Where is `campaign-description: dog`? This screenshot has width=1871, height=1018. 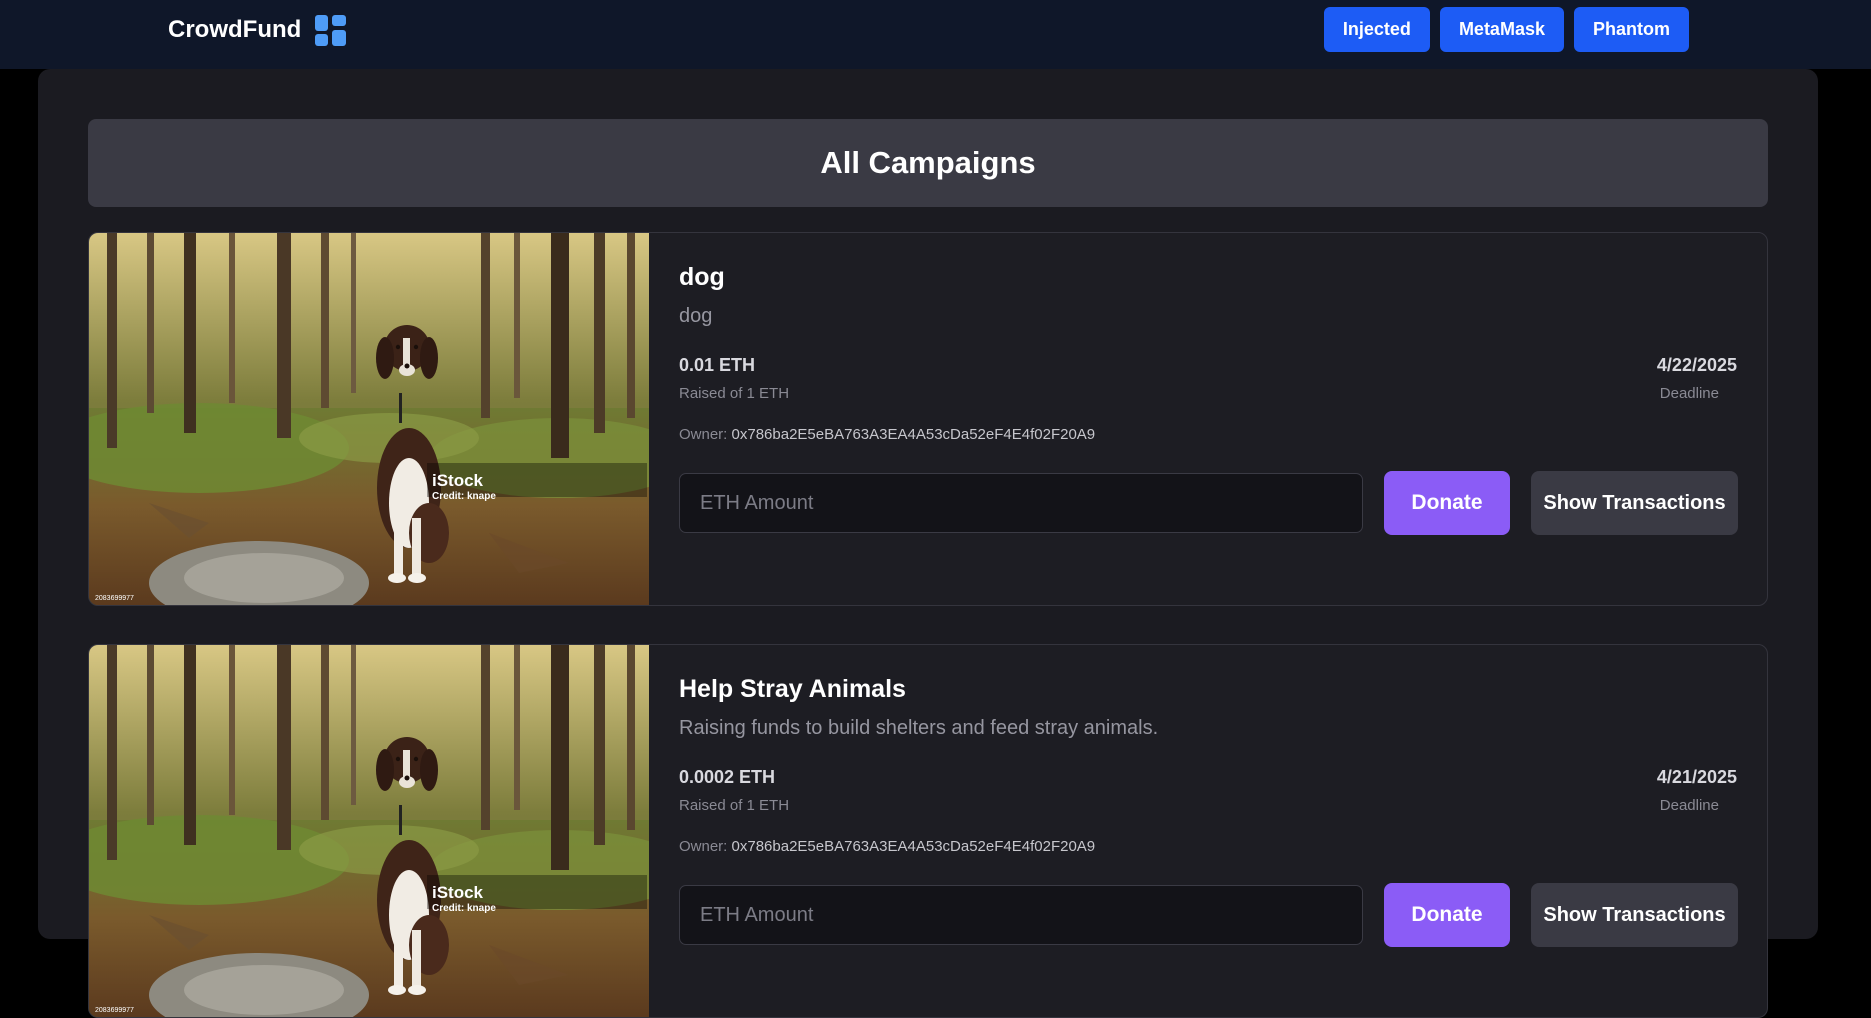
campaign-description: dog is located at coordinates (696, 316).